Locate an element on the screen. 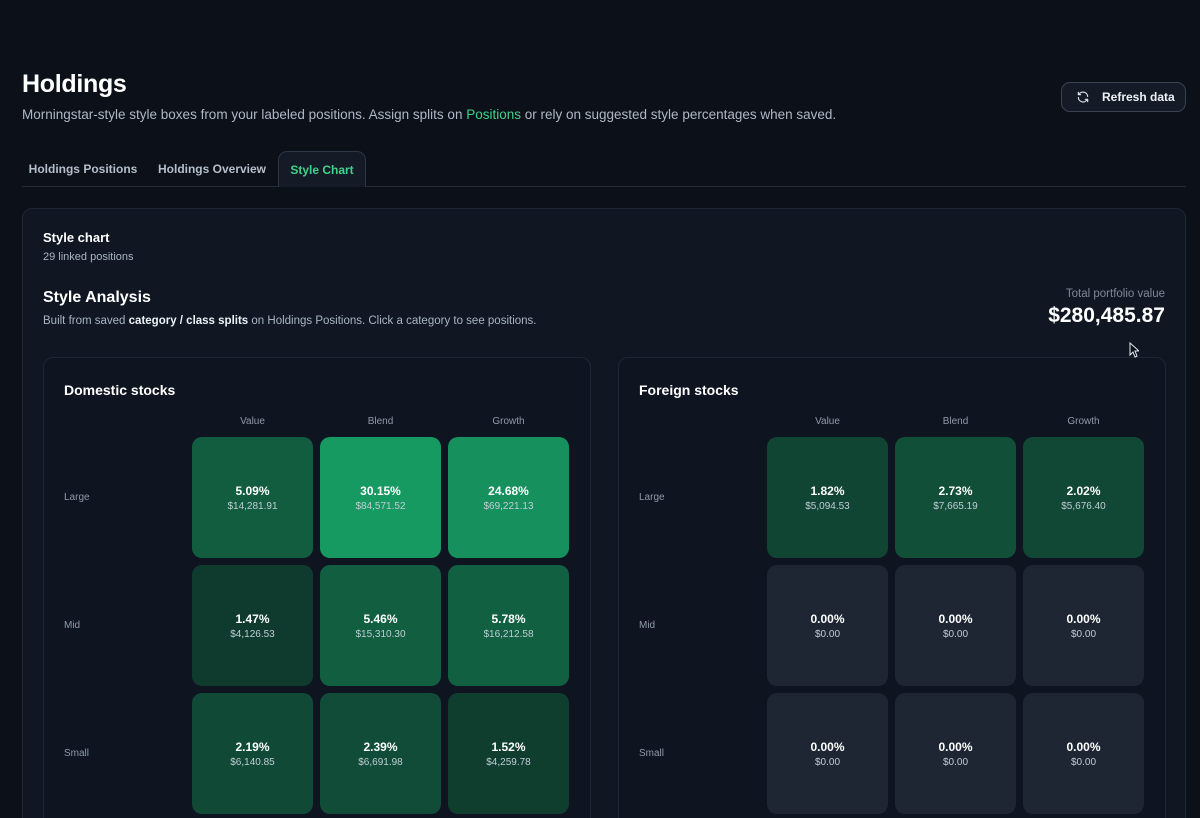 Image resolution: width=1200 pixels, height=818 pixels. cell-percentage: 1.52% is located at coordinates (508, 746).